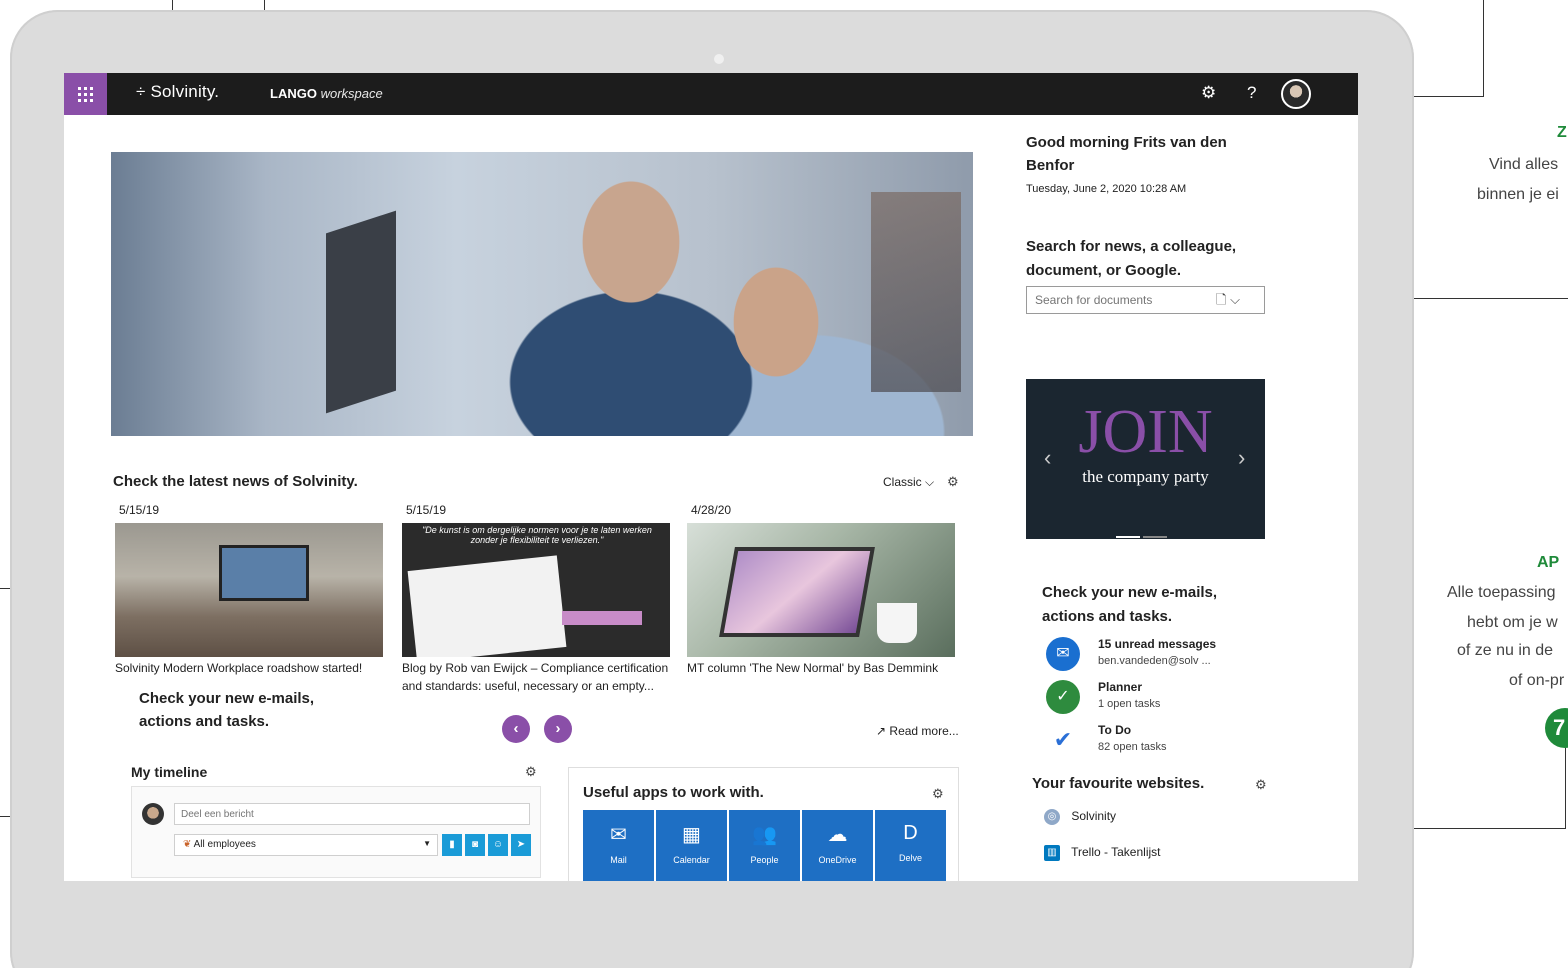 This screenshot has height=968, width=1568. I want to click on planner-icon: ✓, so click(1063, 697).